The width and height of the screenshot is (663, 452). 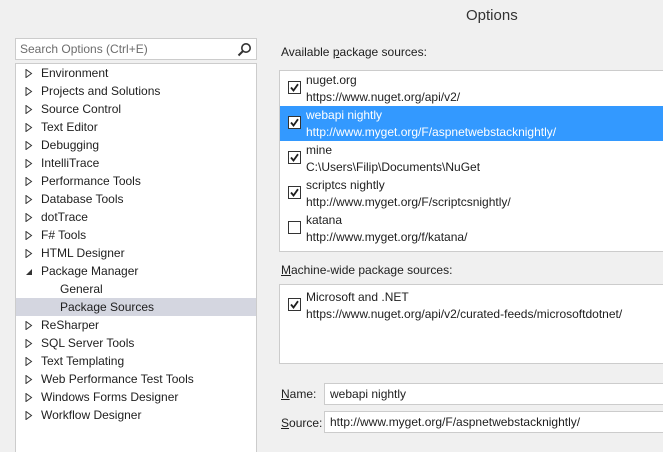 What do you see at coordinates (383, 52) in the screenshot?
I see `label-text: ackage sources:` at bounding box center [383, 52].